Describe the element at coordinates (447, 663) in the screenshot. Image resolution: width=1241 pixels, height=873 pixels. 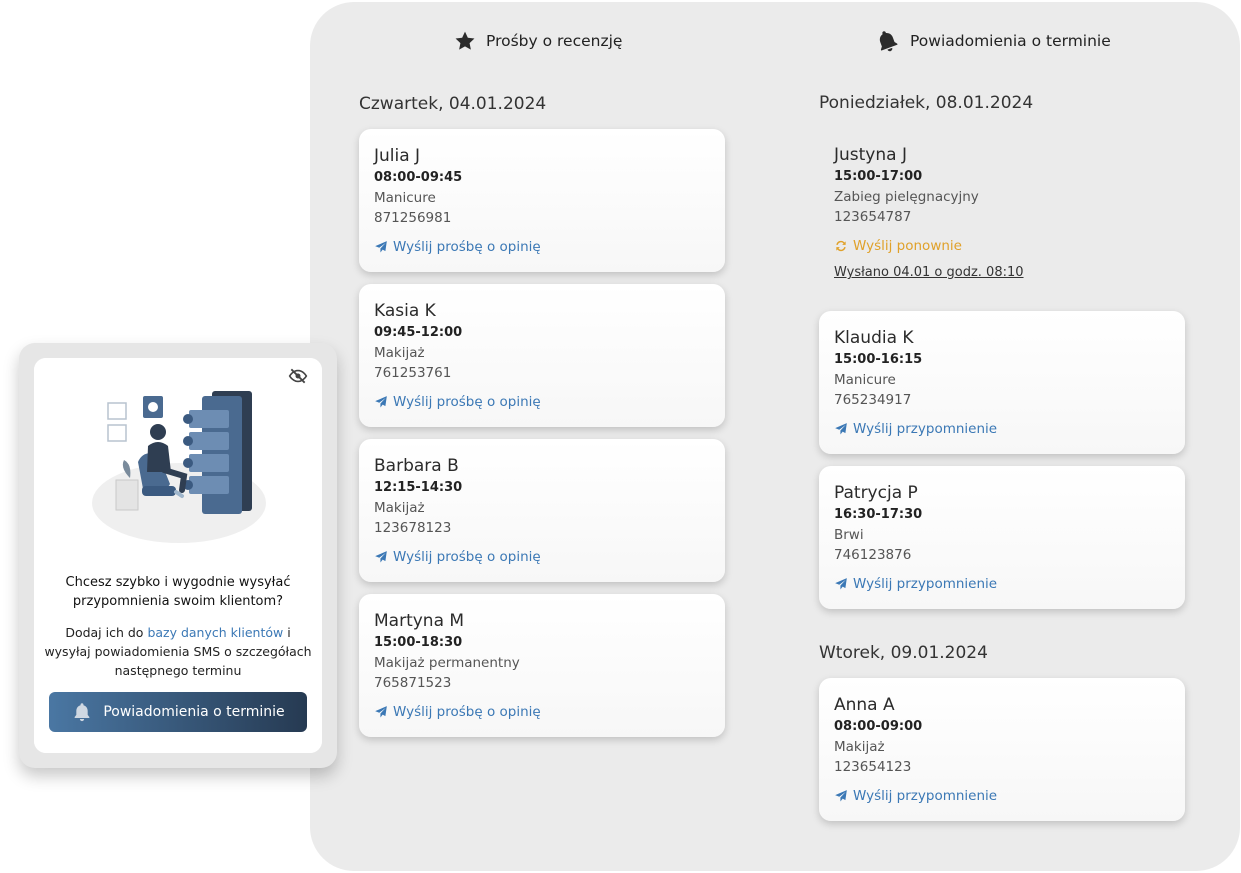
I see `service-name: Makijaż permanentny` at that location.